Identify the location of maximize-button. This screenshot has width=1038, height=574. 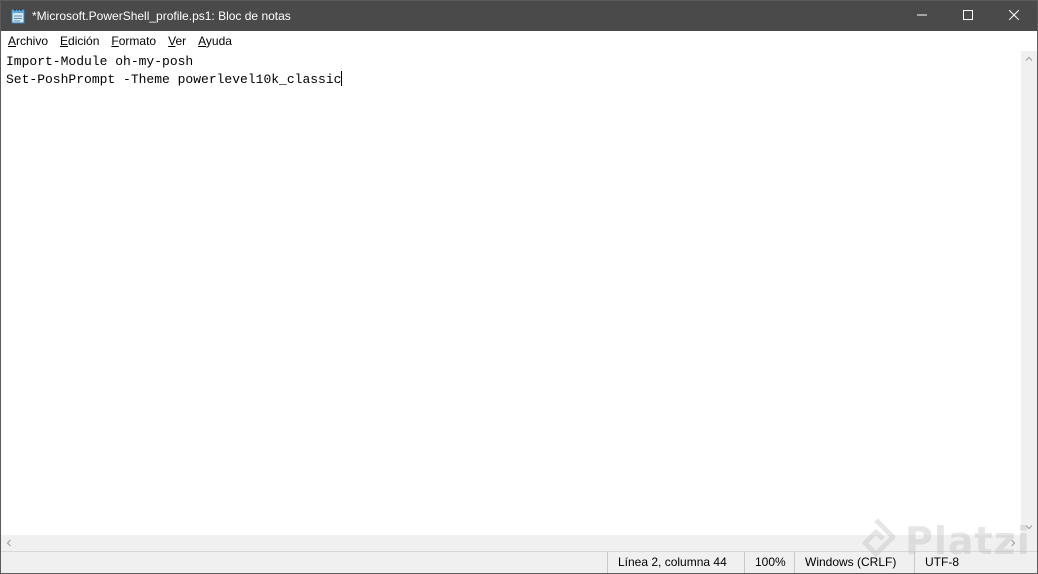
(968, 16).